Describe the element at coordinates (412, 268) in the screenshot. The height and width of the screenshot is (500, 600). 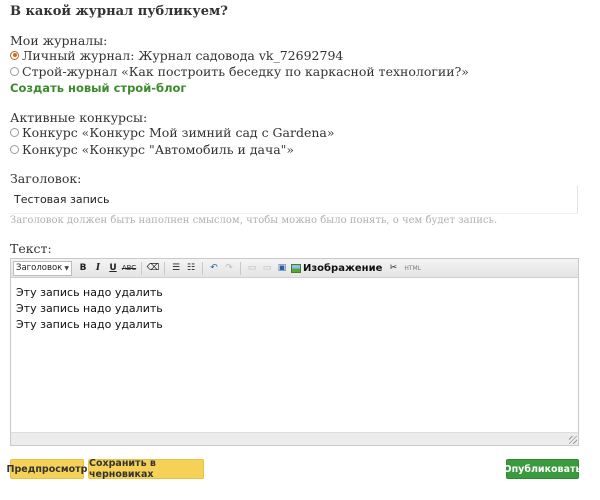
I see `html-source-button: HTML` at that location.